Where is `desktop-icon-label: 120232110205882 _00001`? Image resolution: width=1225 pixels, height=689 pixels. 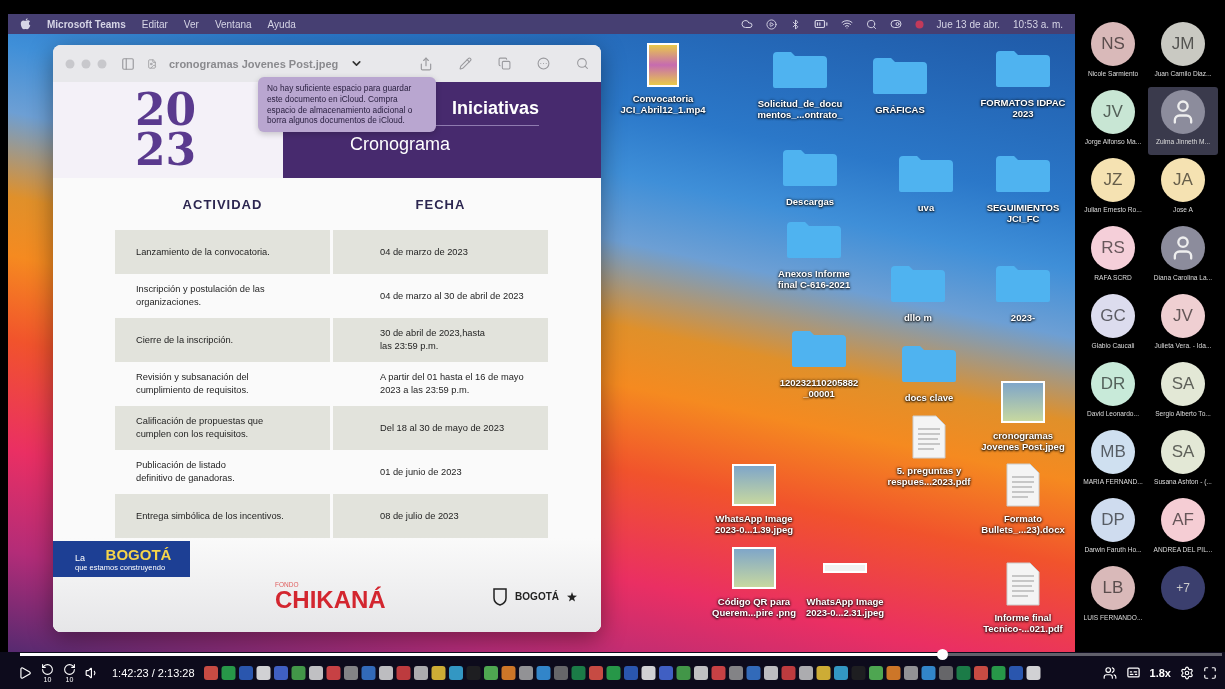
desktop-icon-label: 120232110205882 _00001 is located at coordinates (819, 388).